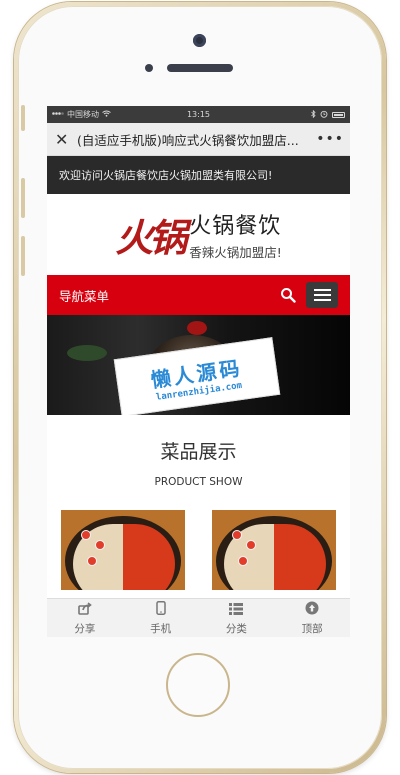 The image size is (400, 775). I want to click on battery-icon, so click(338, 114).